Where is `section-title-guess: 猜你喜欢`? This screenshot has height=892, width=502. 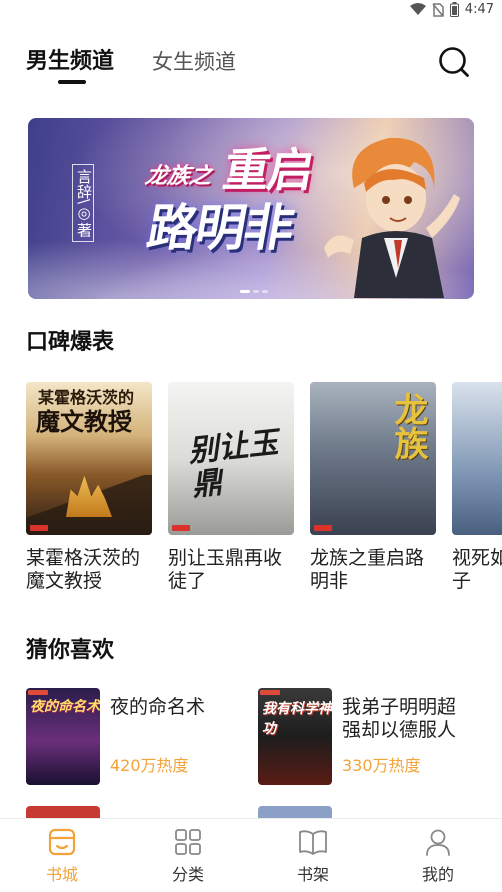 section-title-guess: 猜你喜欢 is located at coordinates (70, 650).